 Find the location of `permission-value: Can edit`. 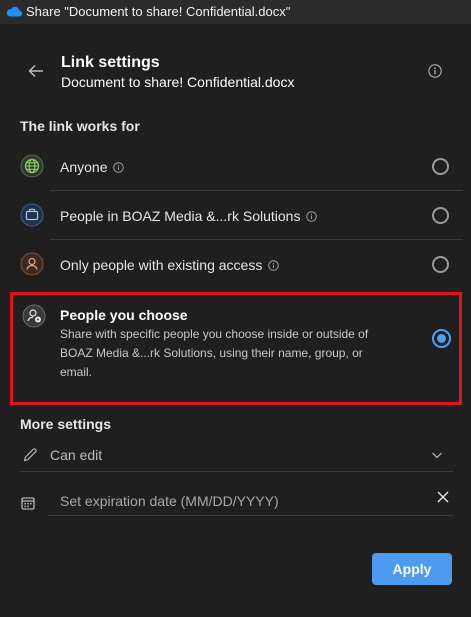

permission-value: Can edit is located at coordinates (76, 455).